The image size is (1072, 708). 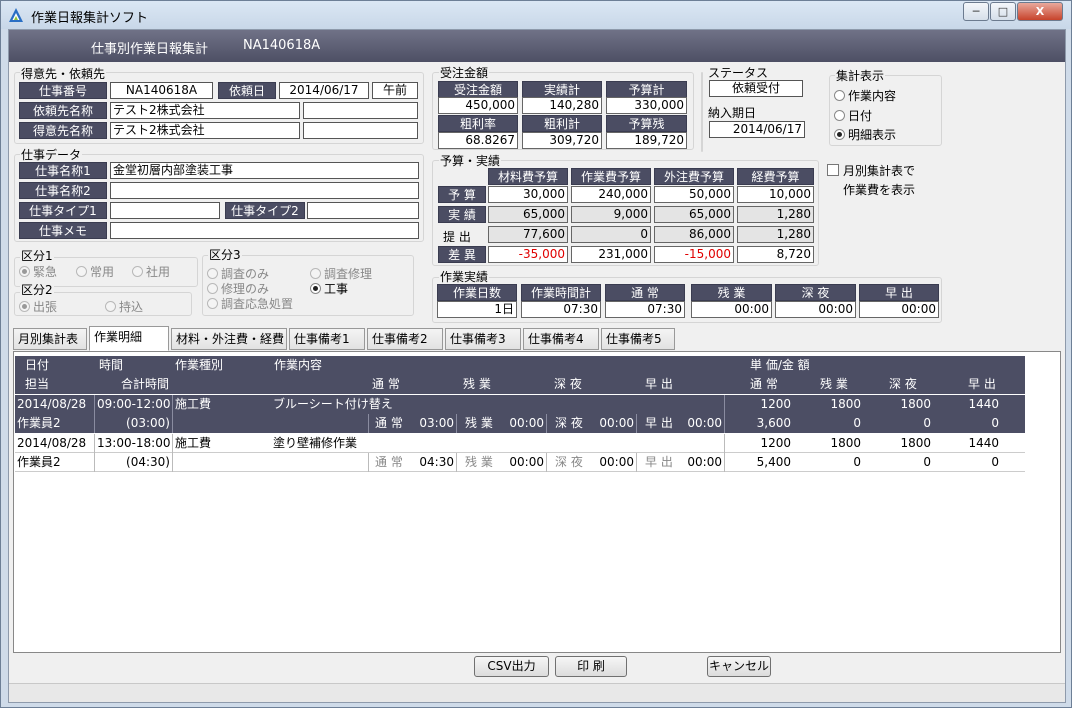 I want to click on header-night: 深 夜, so click(x=568, y=384).